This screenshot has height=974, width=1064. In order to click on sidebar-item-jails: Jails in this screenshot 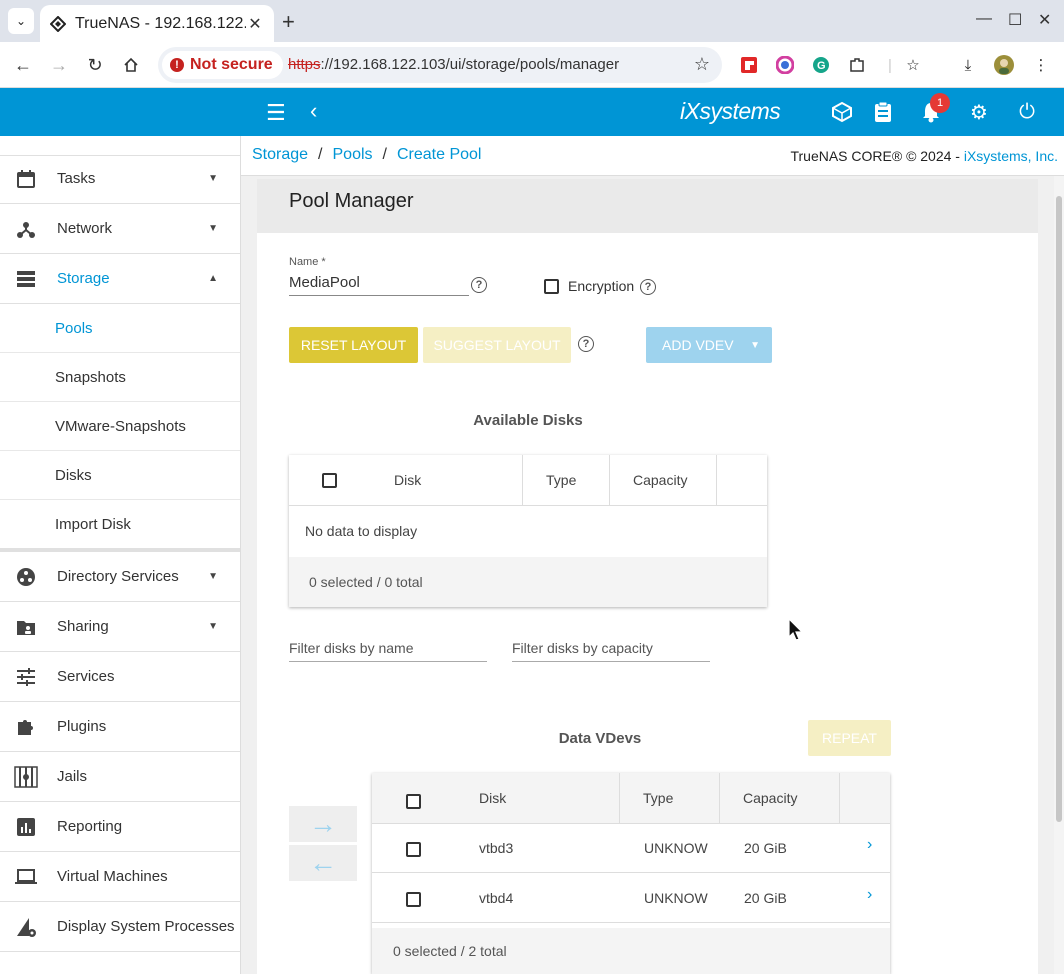, I will do `click(120, 777)`.